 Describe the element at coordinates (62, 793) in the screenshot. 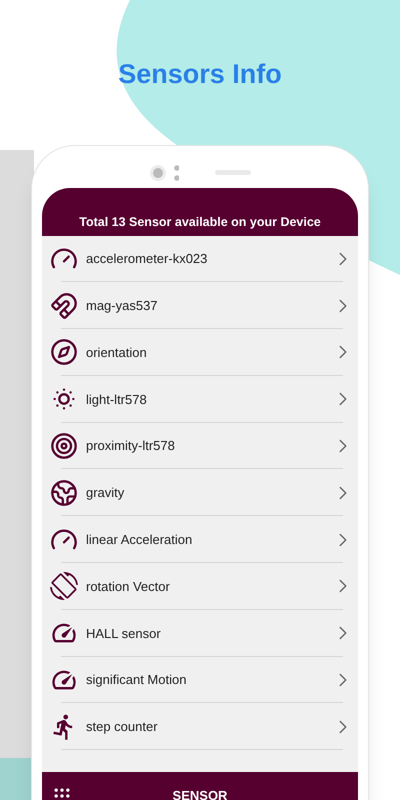

I see `grid-icon` at that location.